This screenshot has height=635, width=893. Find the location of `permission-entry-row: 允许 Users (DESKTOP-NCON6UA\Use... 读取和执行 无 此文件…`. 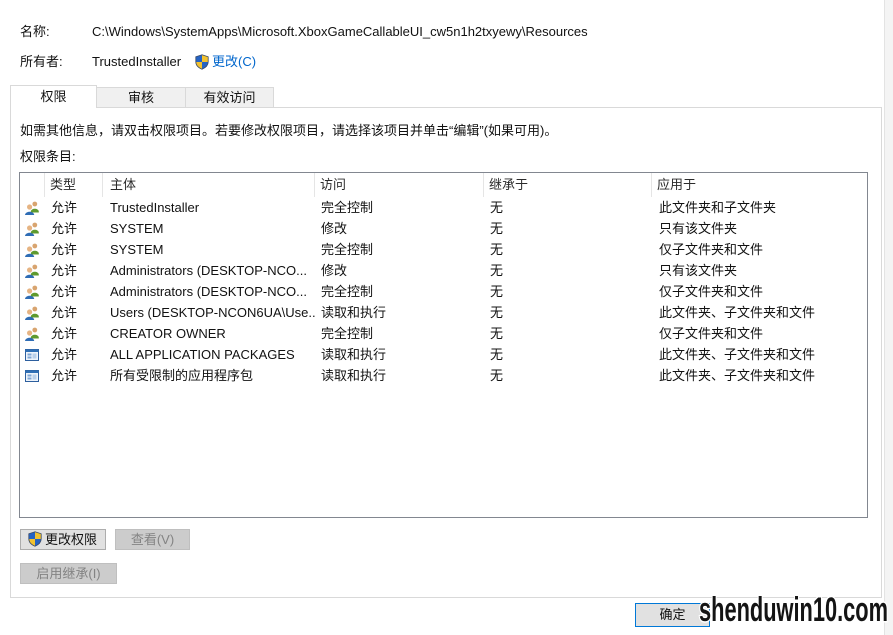

permission-entry-row: 允许 Users (DESKTOP-NCON6UA\Use... 读取和执行 无 此文件… is located at coordinates (443, 312).